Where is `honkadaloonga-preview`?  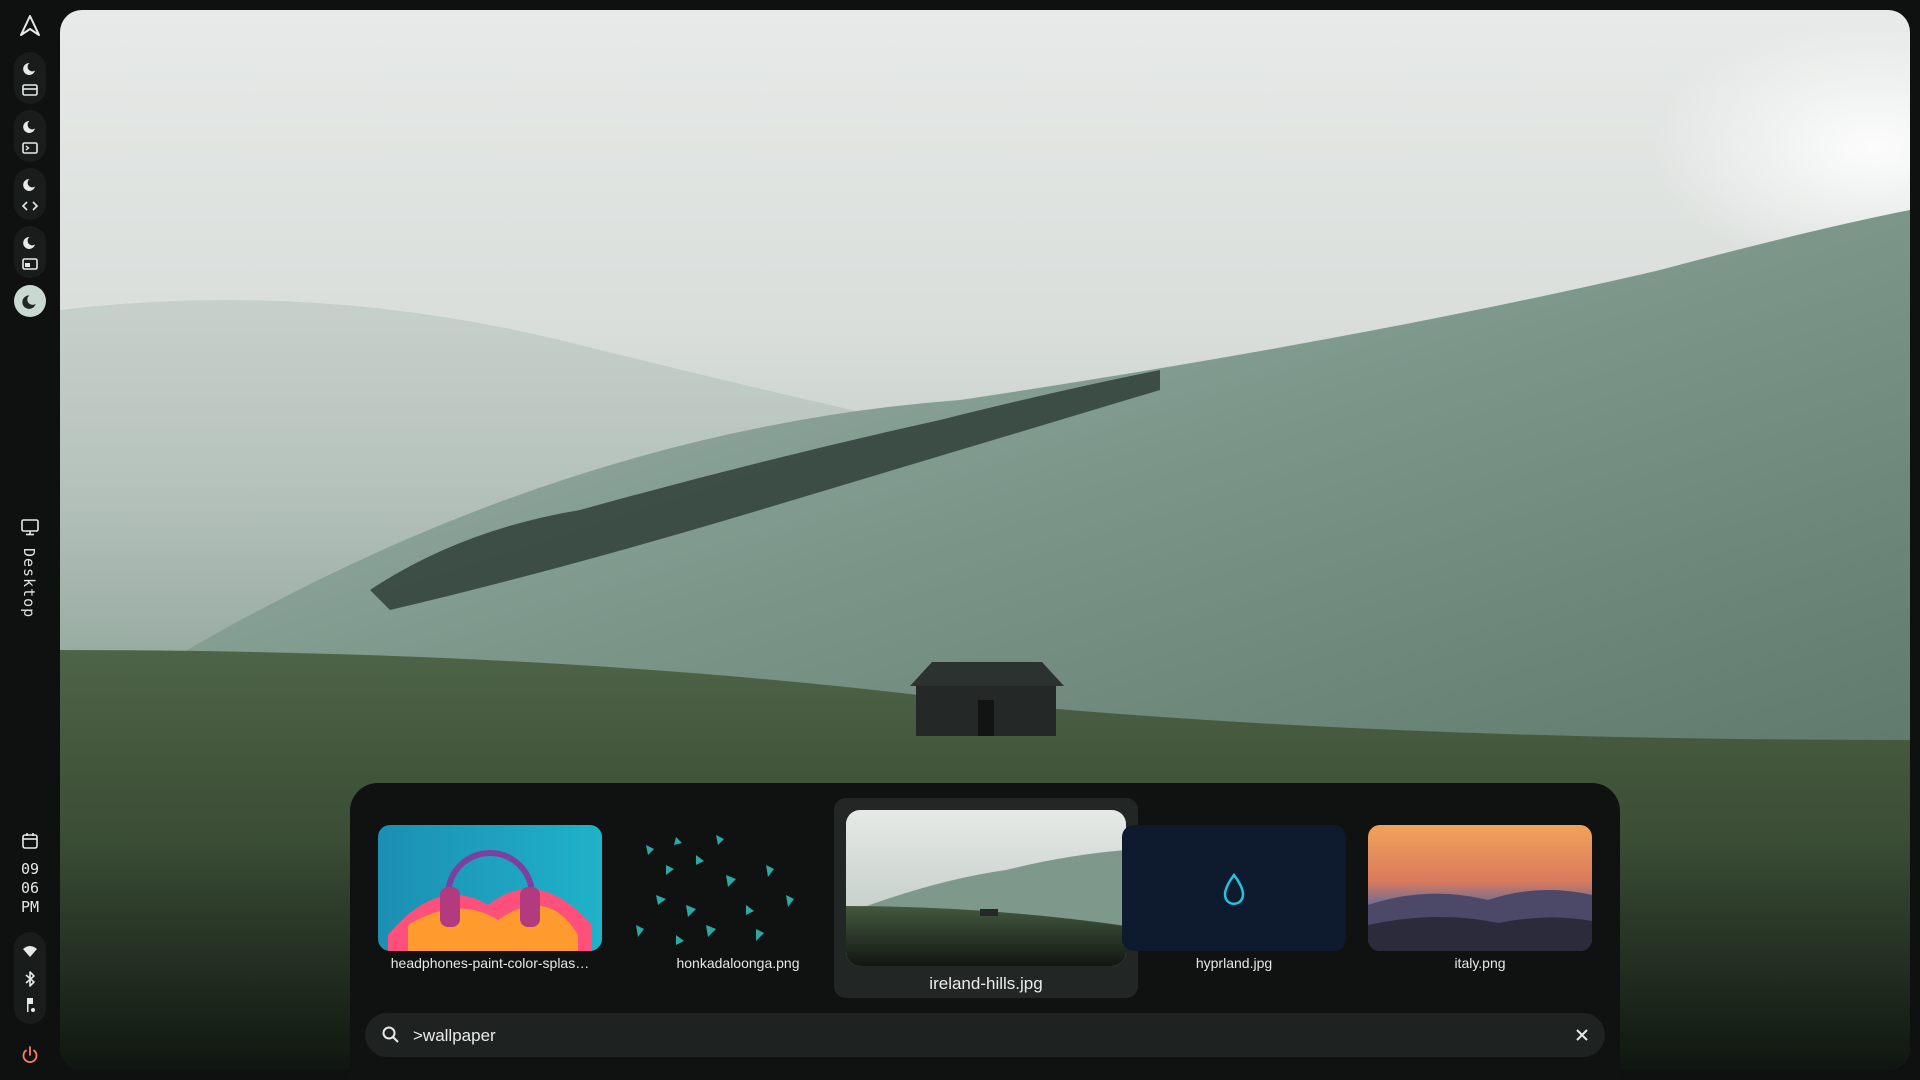 honkadaloonga-preview is located at coordinates (738, 888).